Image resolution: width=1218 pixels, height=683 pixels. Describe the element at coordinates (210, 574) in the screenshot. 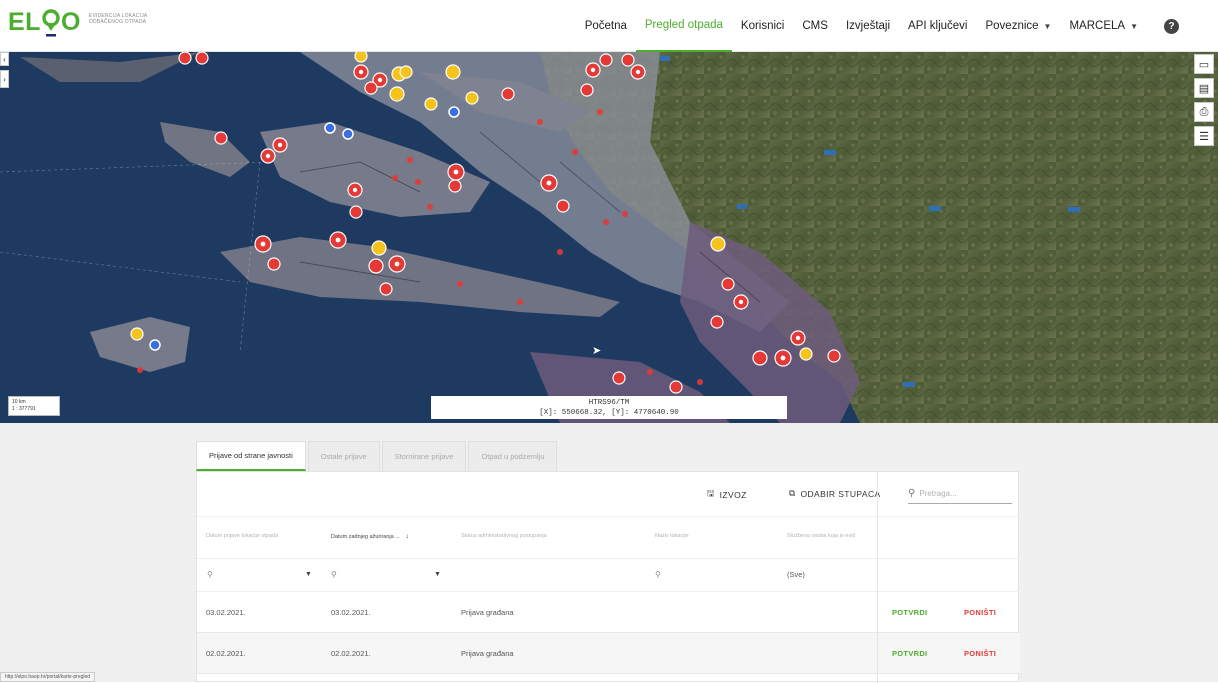

I see `filter-date-reported-search-icon: ⚲` at that location.